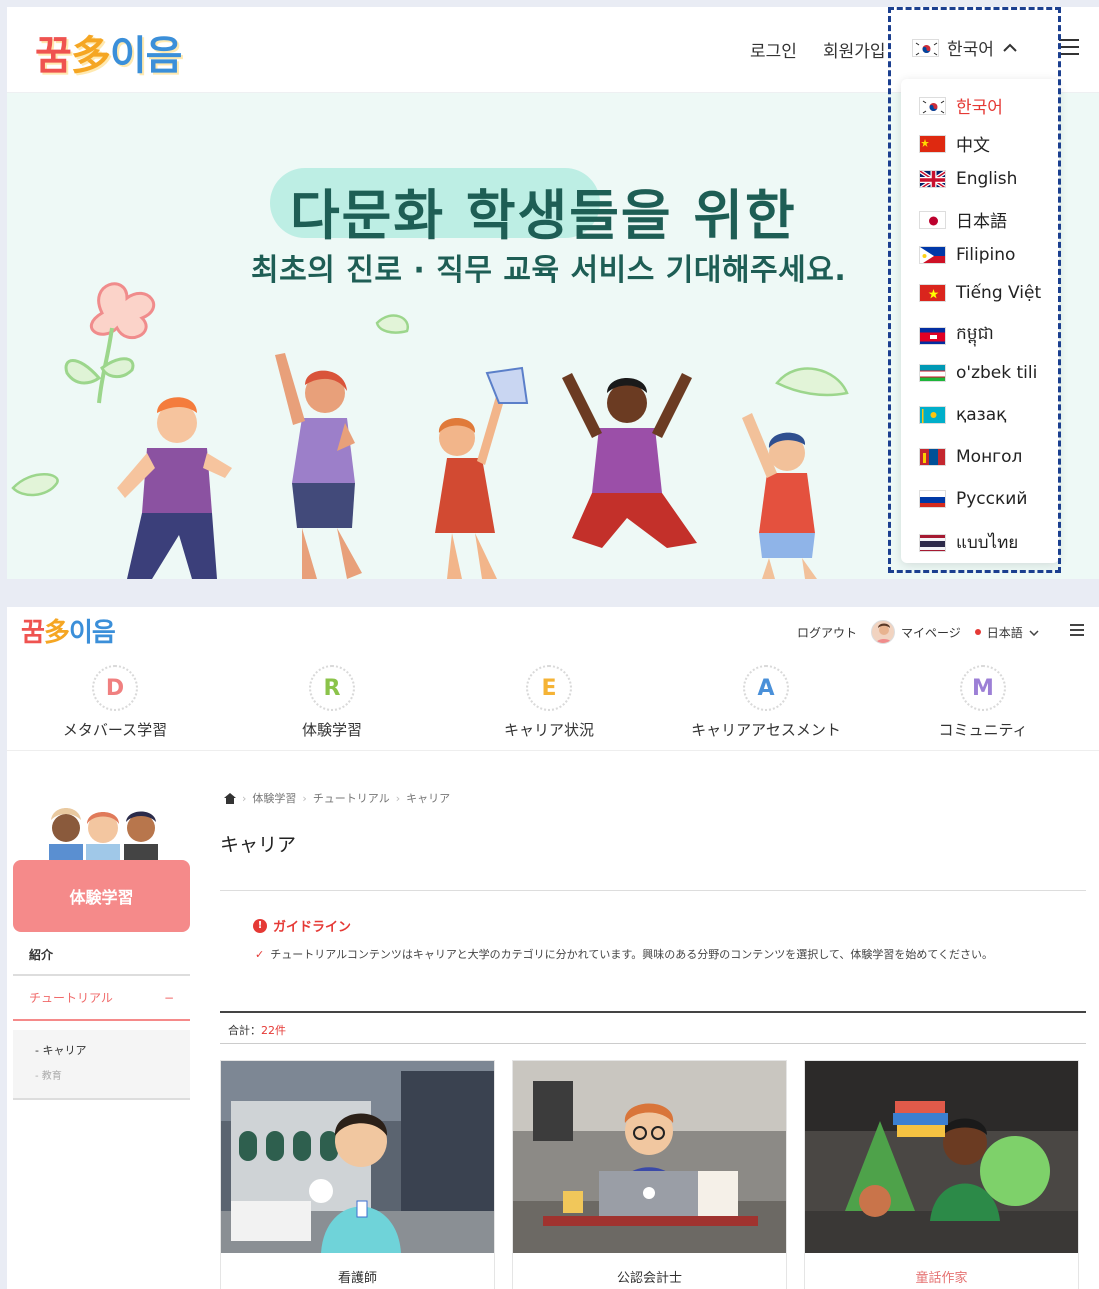 Image resolution: width=1099 pixels, height=1289 pixels. What do you see at coordinates (351, 798) in the screenshot?
I see `breadcrumb-item: チュートリアル` at bounding box center [351, 798].